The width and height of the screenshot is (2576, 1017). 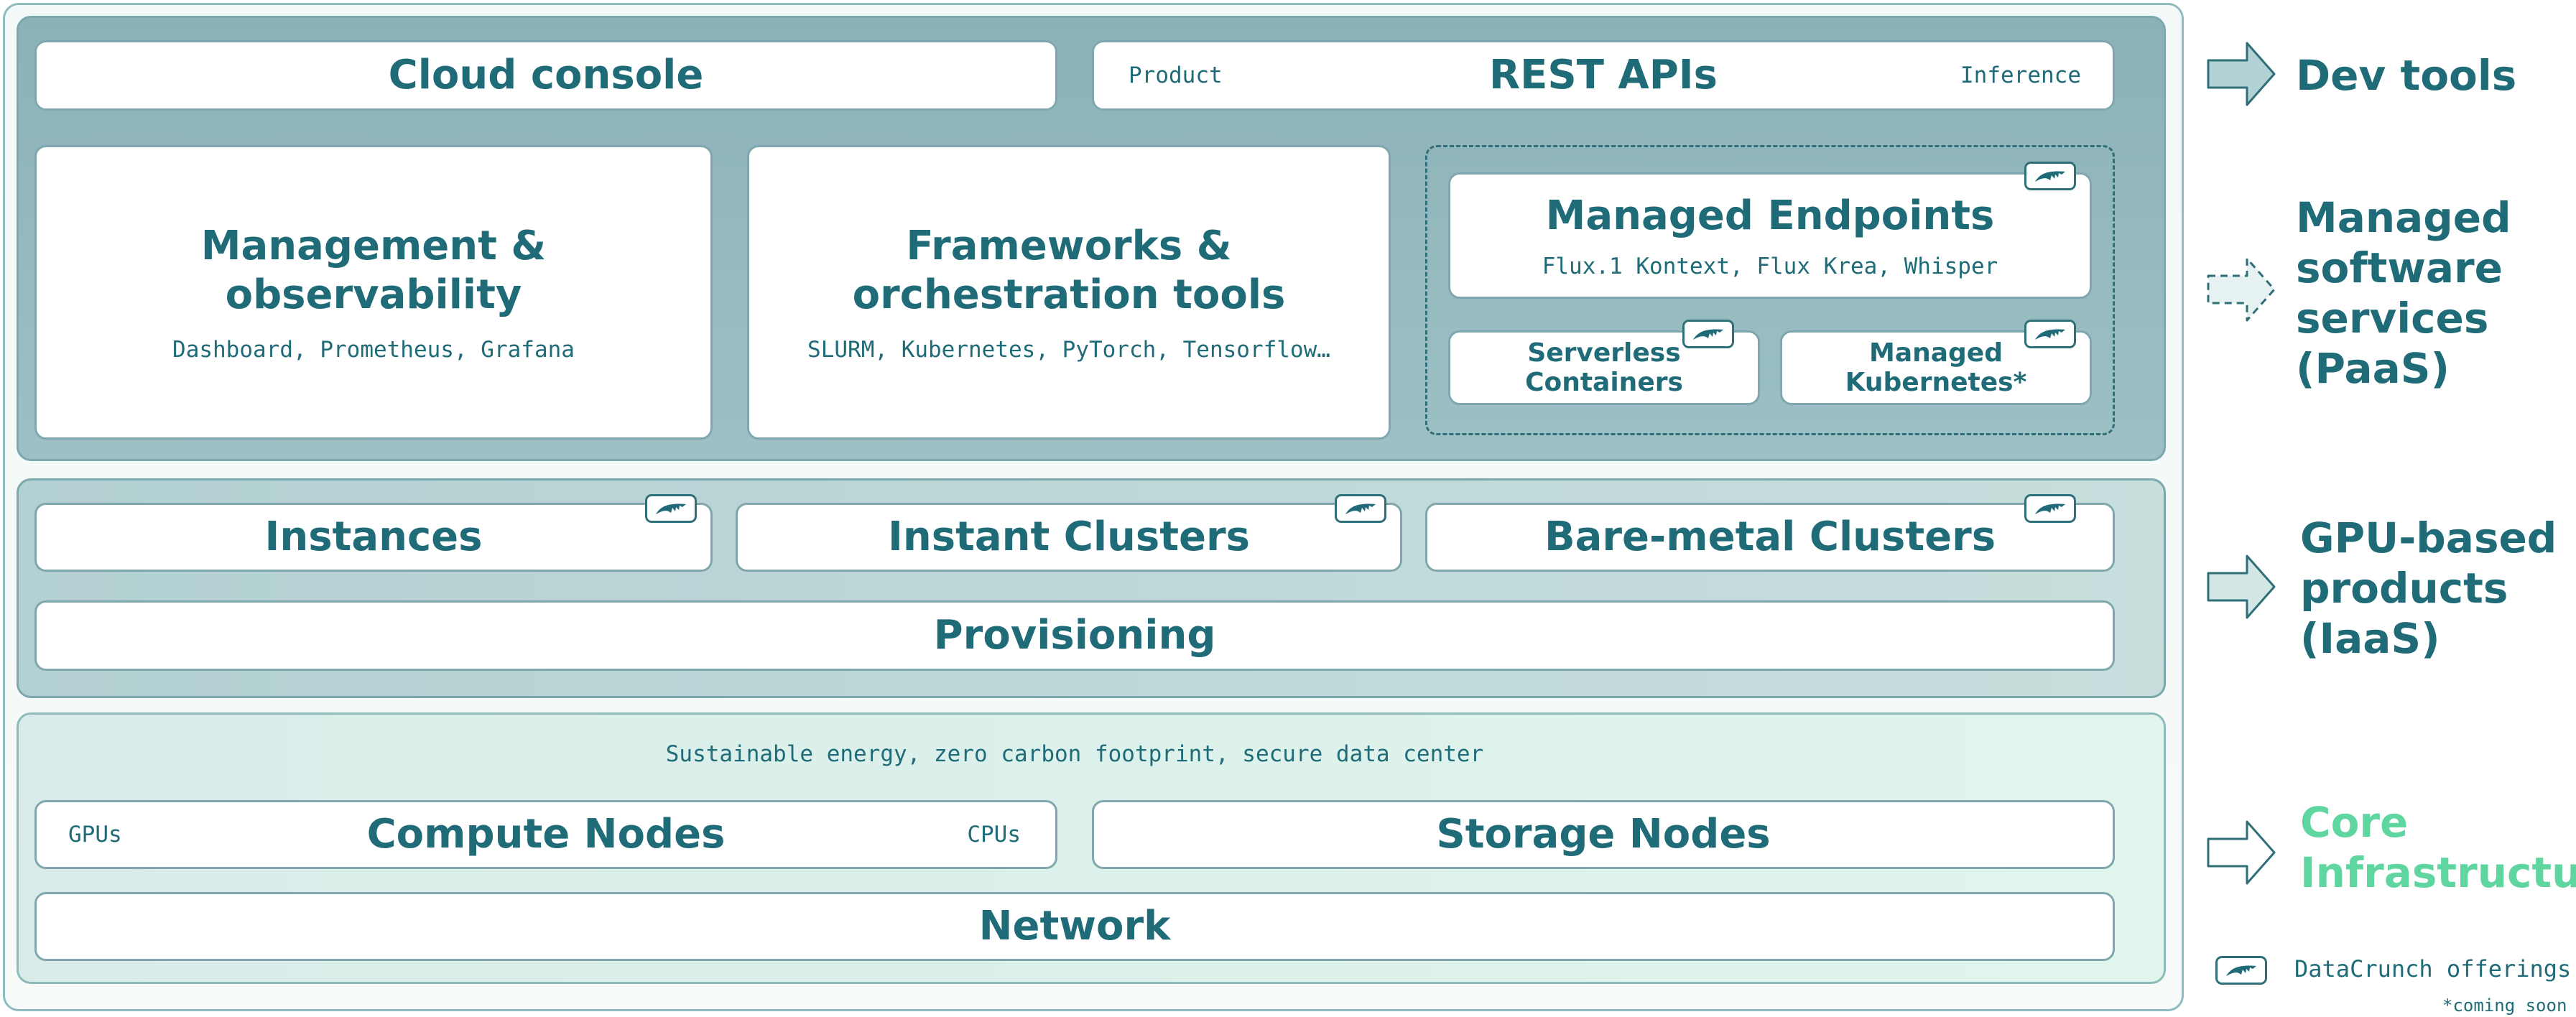 I want to click on instant-clusters-label: Instant Clusters, so click(x=1069, y=536).